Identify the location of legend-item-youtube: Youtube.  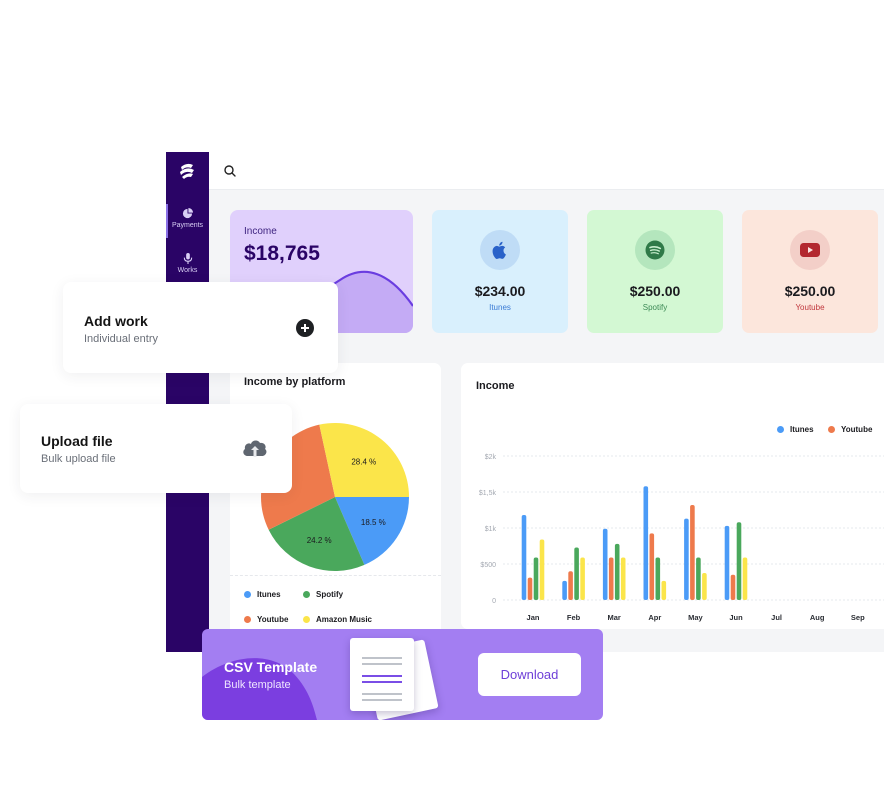
(266, 619).